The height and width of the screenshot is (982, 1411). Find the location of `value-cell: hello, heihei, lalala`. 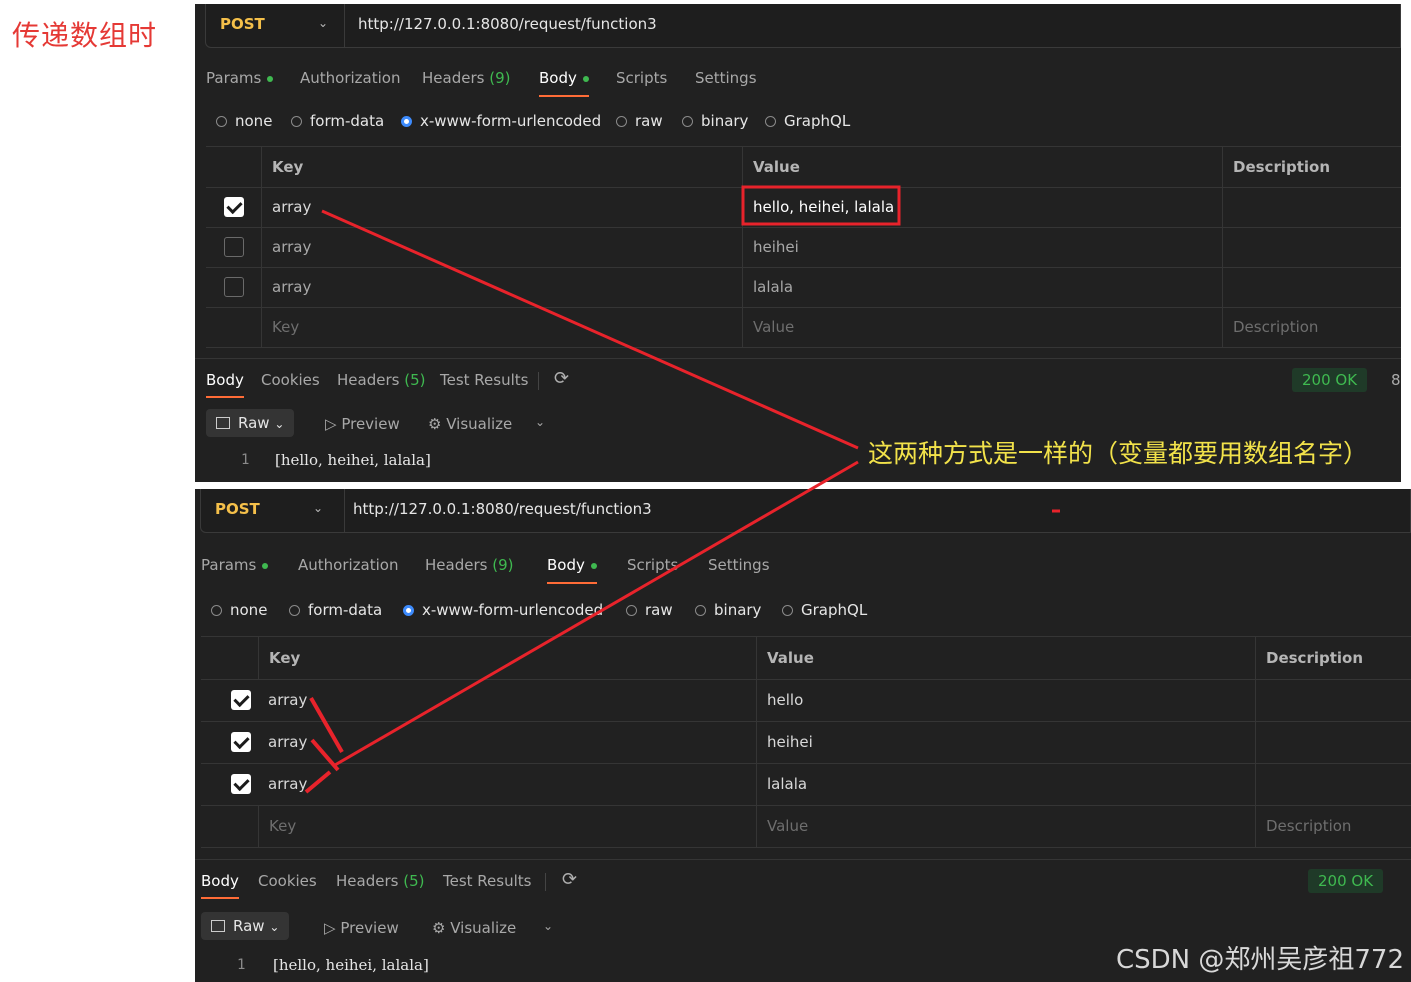

value-cell: hello, heihei, lalala is located at coordinates (982, 207).